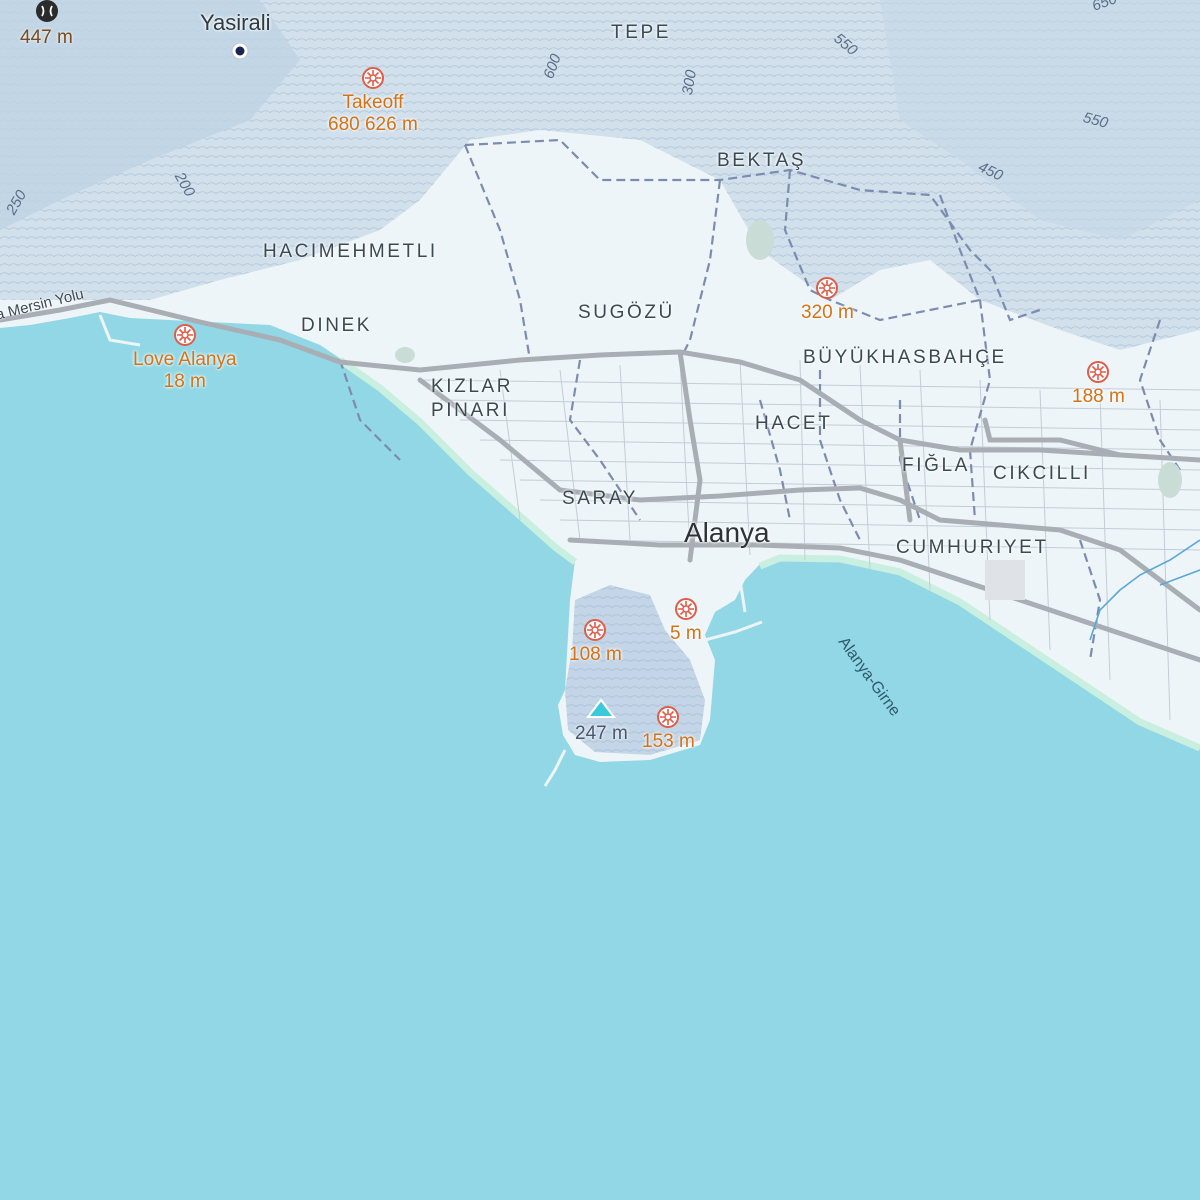  I want to click on district-bektas: BEKTAŞ, so click(762, 160).